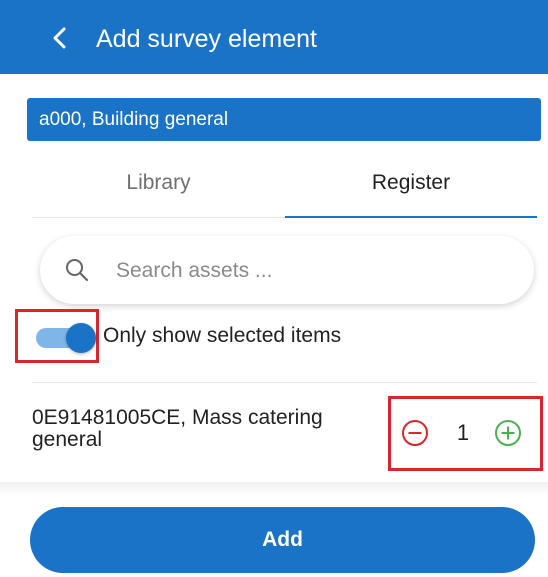 This screenshot has height=577, width=548. What do you see at coordinates (77, 270) in the screenshot?
I see `search-icon` at bounding box center [77, 270].